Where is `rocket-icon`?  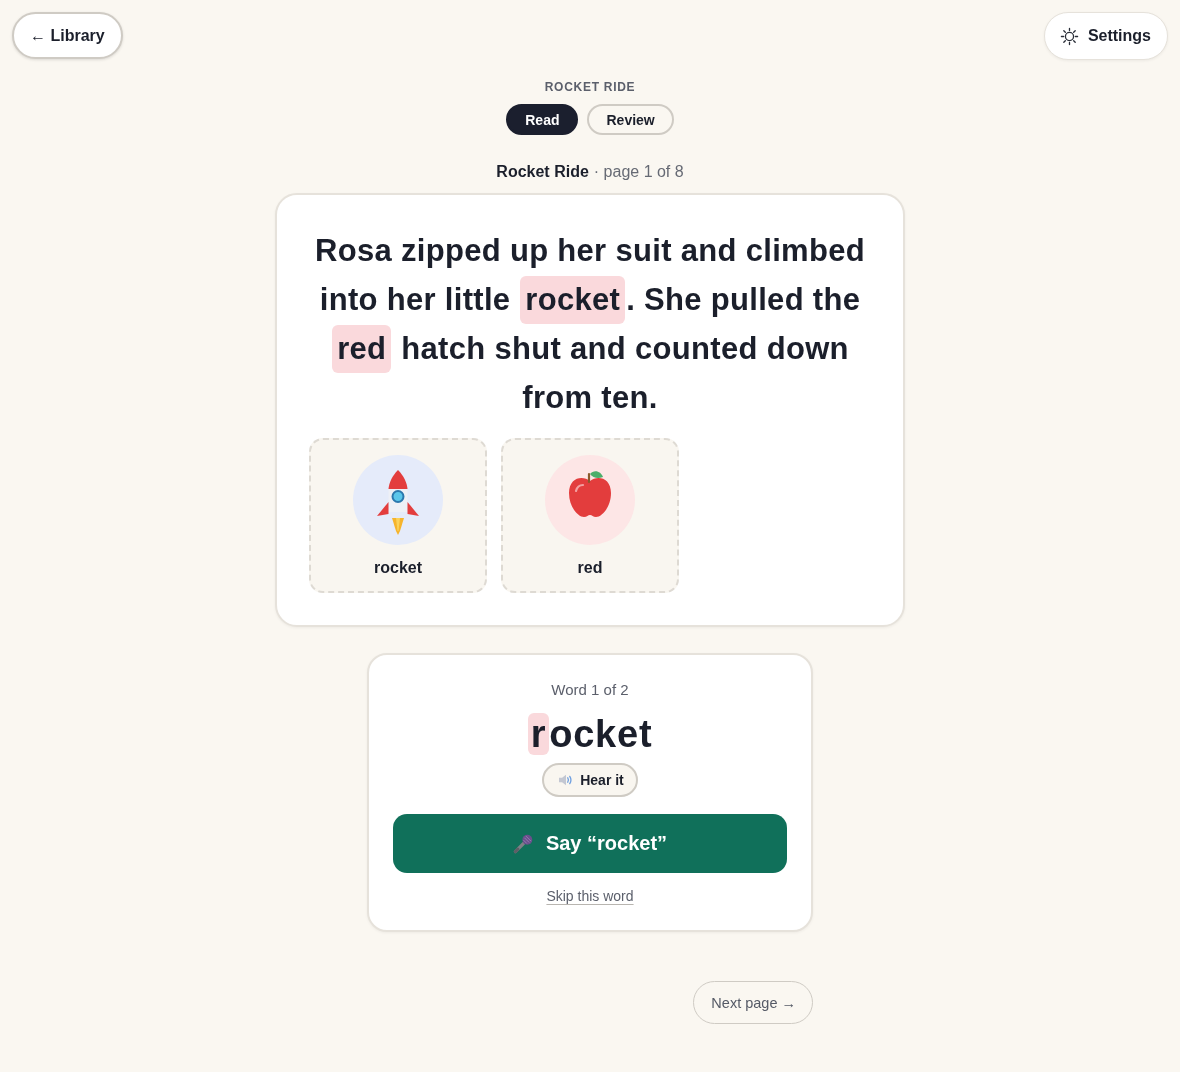
rocket-icon is located at coordinates (398, 500).